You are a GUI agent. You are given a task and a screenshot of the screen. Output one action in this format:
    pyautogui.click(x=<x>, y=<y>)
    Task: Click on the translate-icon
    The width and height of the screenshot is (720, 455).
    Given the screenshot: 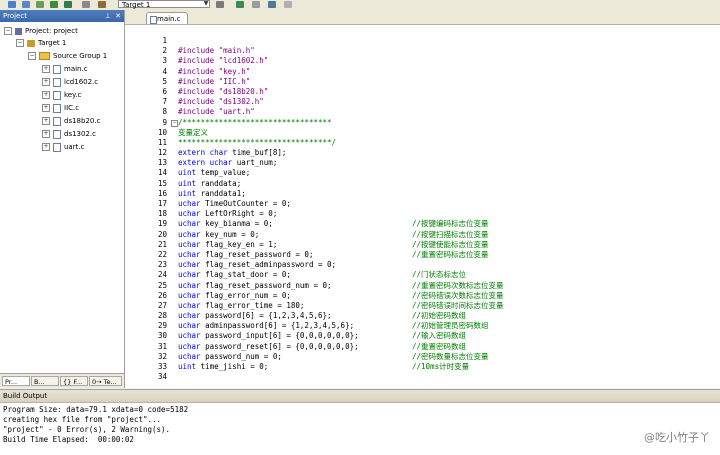 What is the action you would take?
    pyautogui.click(x=40, y=4)
    